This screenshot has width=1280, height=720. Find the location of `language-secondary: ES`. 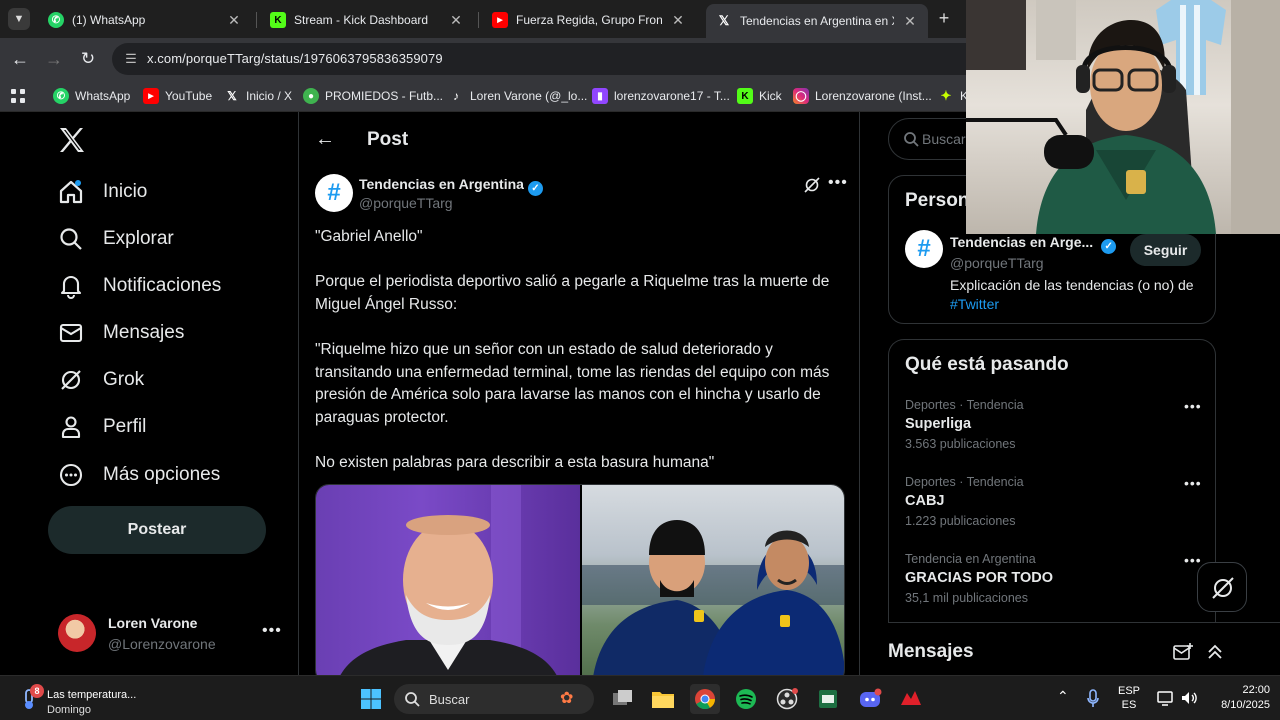

language-secondary: ES is located at coordinates (1129, 705).